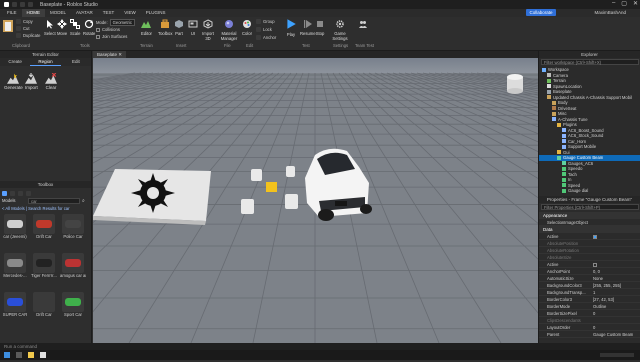 Image resolution: width=640 pixels, height=362 pixels. I want to click on import-tool: Import, so click(31, 81).